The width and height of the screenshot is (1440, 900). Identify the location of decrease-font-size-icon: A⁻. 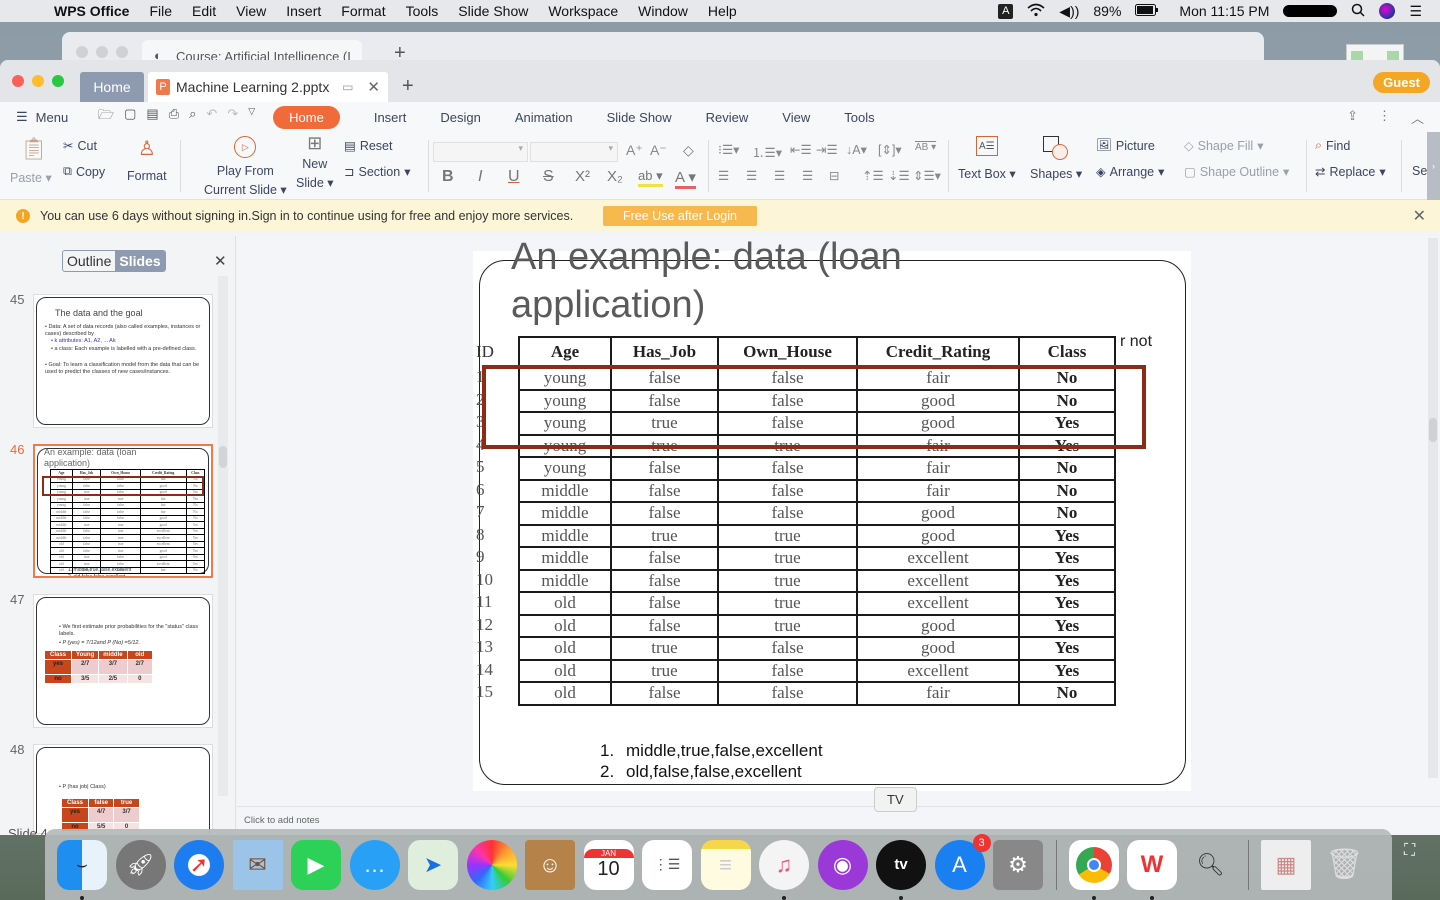
(658, 150).